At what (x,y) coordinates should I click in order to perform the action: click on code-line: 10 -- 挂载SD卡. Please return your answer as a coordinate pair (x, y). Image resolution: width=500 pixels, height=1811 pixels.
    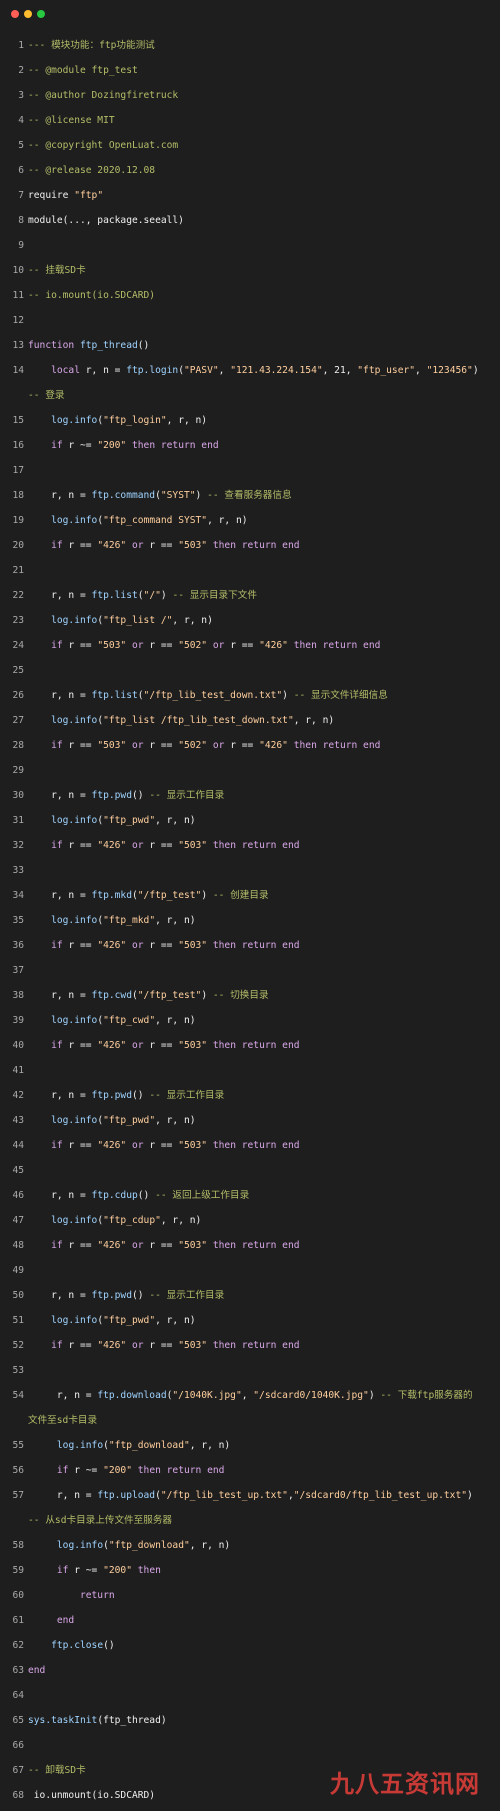
    Looking at the image, I should click on (250, 270).